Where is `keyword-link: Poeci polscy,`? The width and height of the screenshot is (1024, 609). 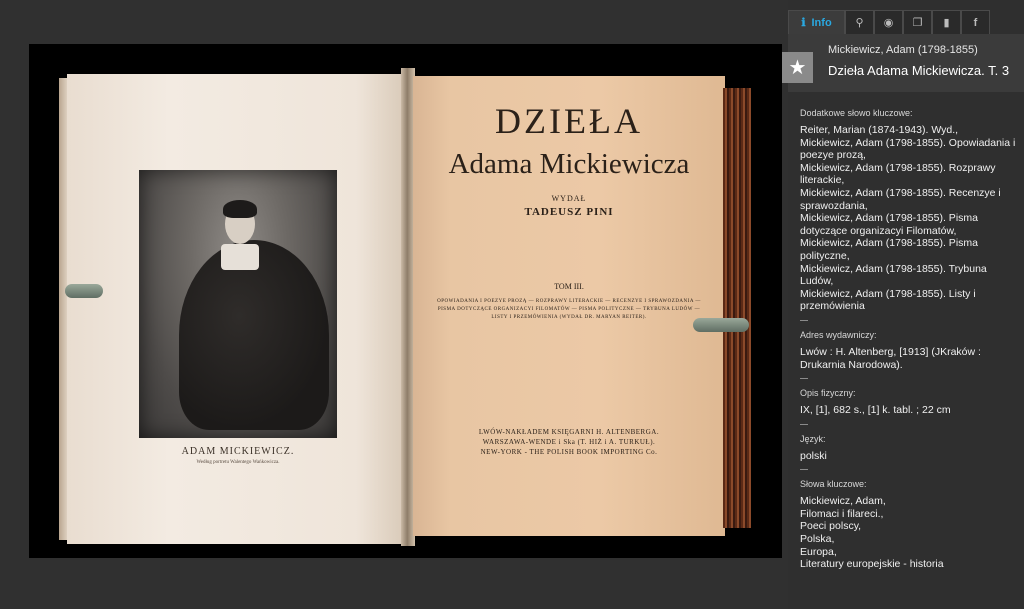 keyword-link: Poeci polscy, is located at coordinates (909, 526).